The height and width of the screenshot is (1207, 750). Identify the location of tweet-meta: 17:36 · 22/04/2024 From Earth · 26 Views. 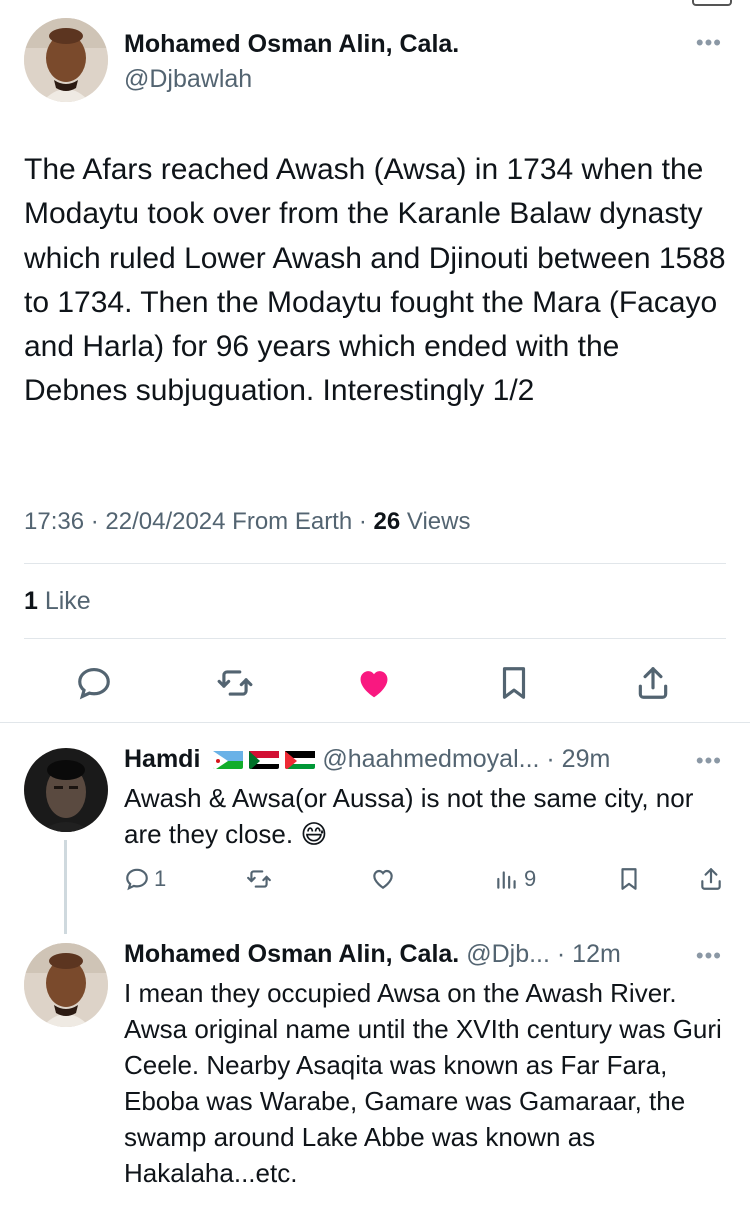
(247, 522).